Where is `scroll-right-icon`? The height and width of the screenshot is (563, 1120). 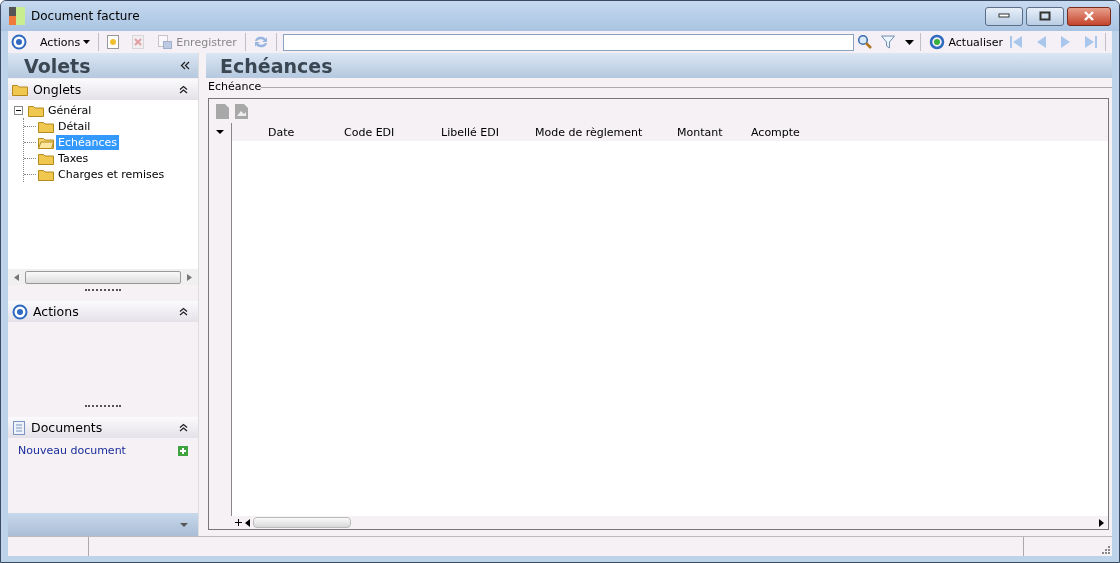
scroll-right-icon is located at coordinates (1101, 522).